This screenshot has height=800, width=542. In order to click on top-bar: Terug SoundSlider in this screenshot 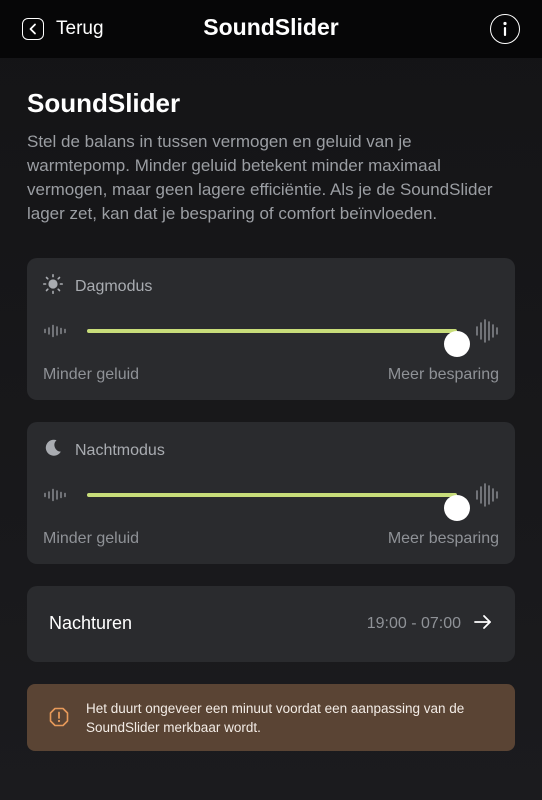, I will do `click(271, 29)`.